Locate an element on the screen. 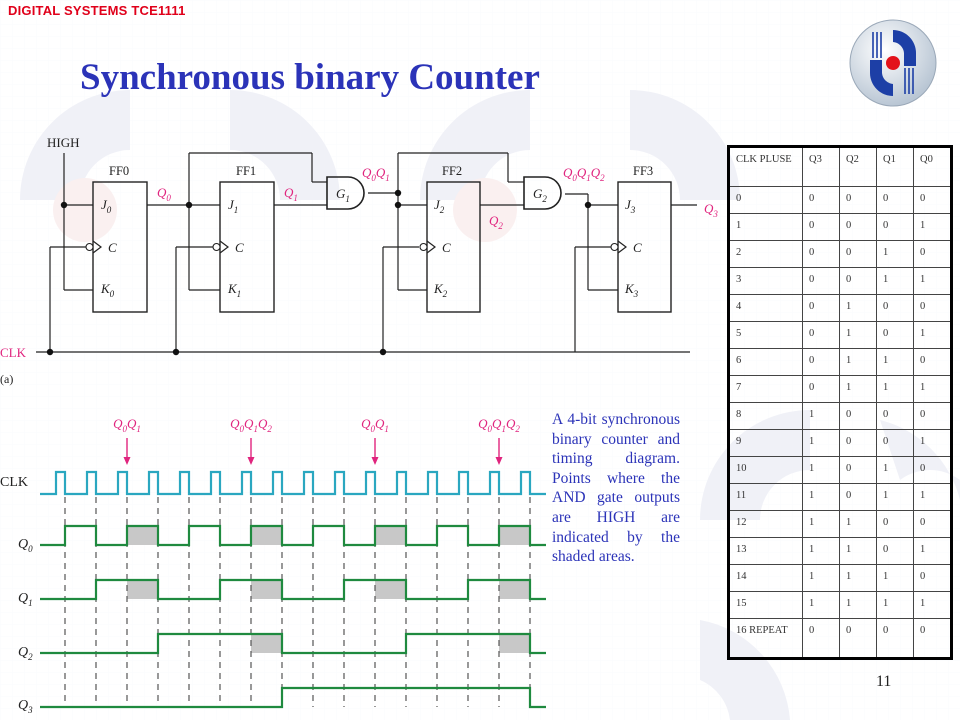 Image resolution: width=960 pixels, height=720 pixels. truth-table-row: 40100 is located at coordinates (840, 308).